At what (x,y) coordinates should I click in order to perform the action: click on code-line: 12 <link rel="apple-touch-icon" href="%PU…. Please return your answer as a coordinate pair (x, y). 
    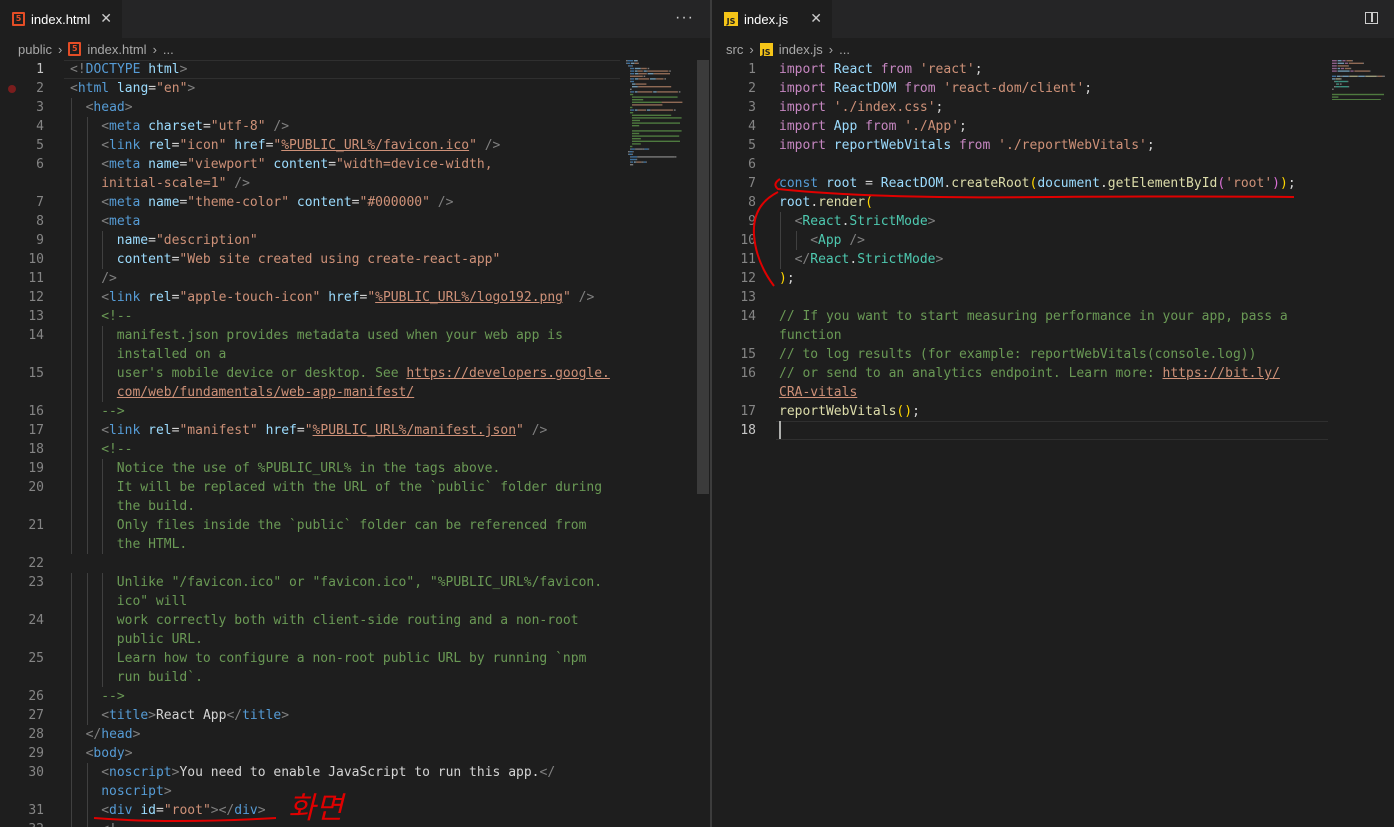
    Looking at the image, I should click on (355, 297).